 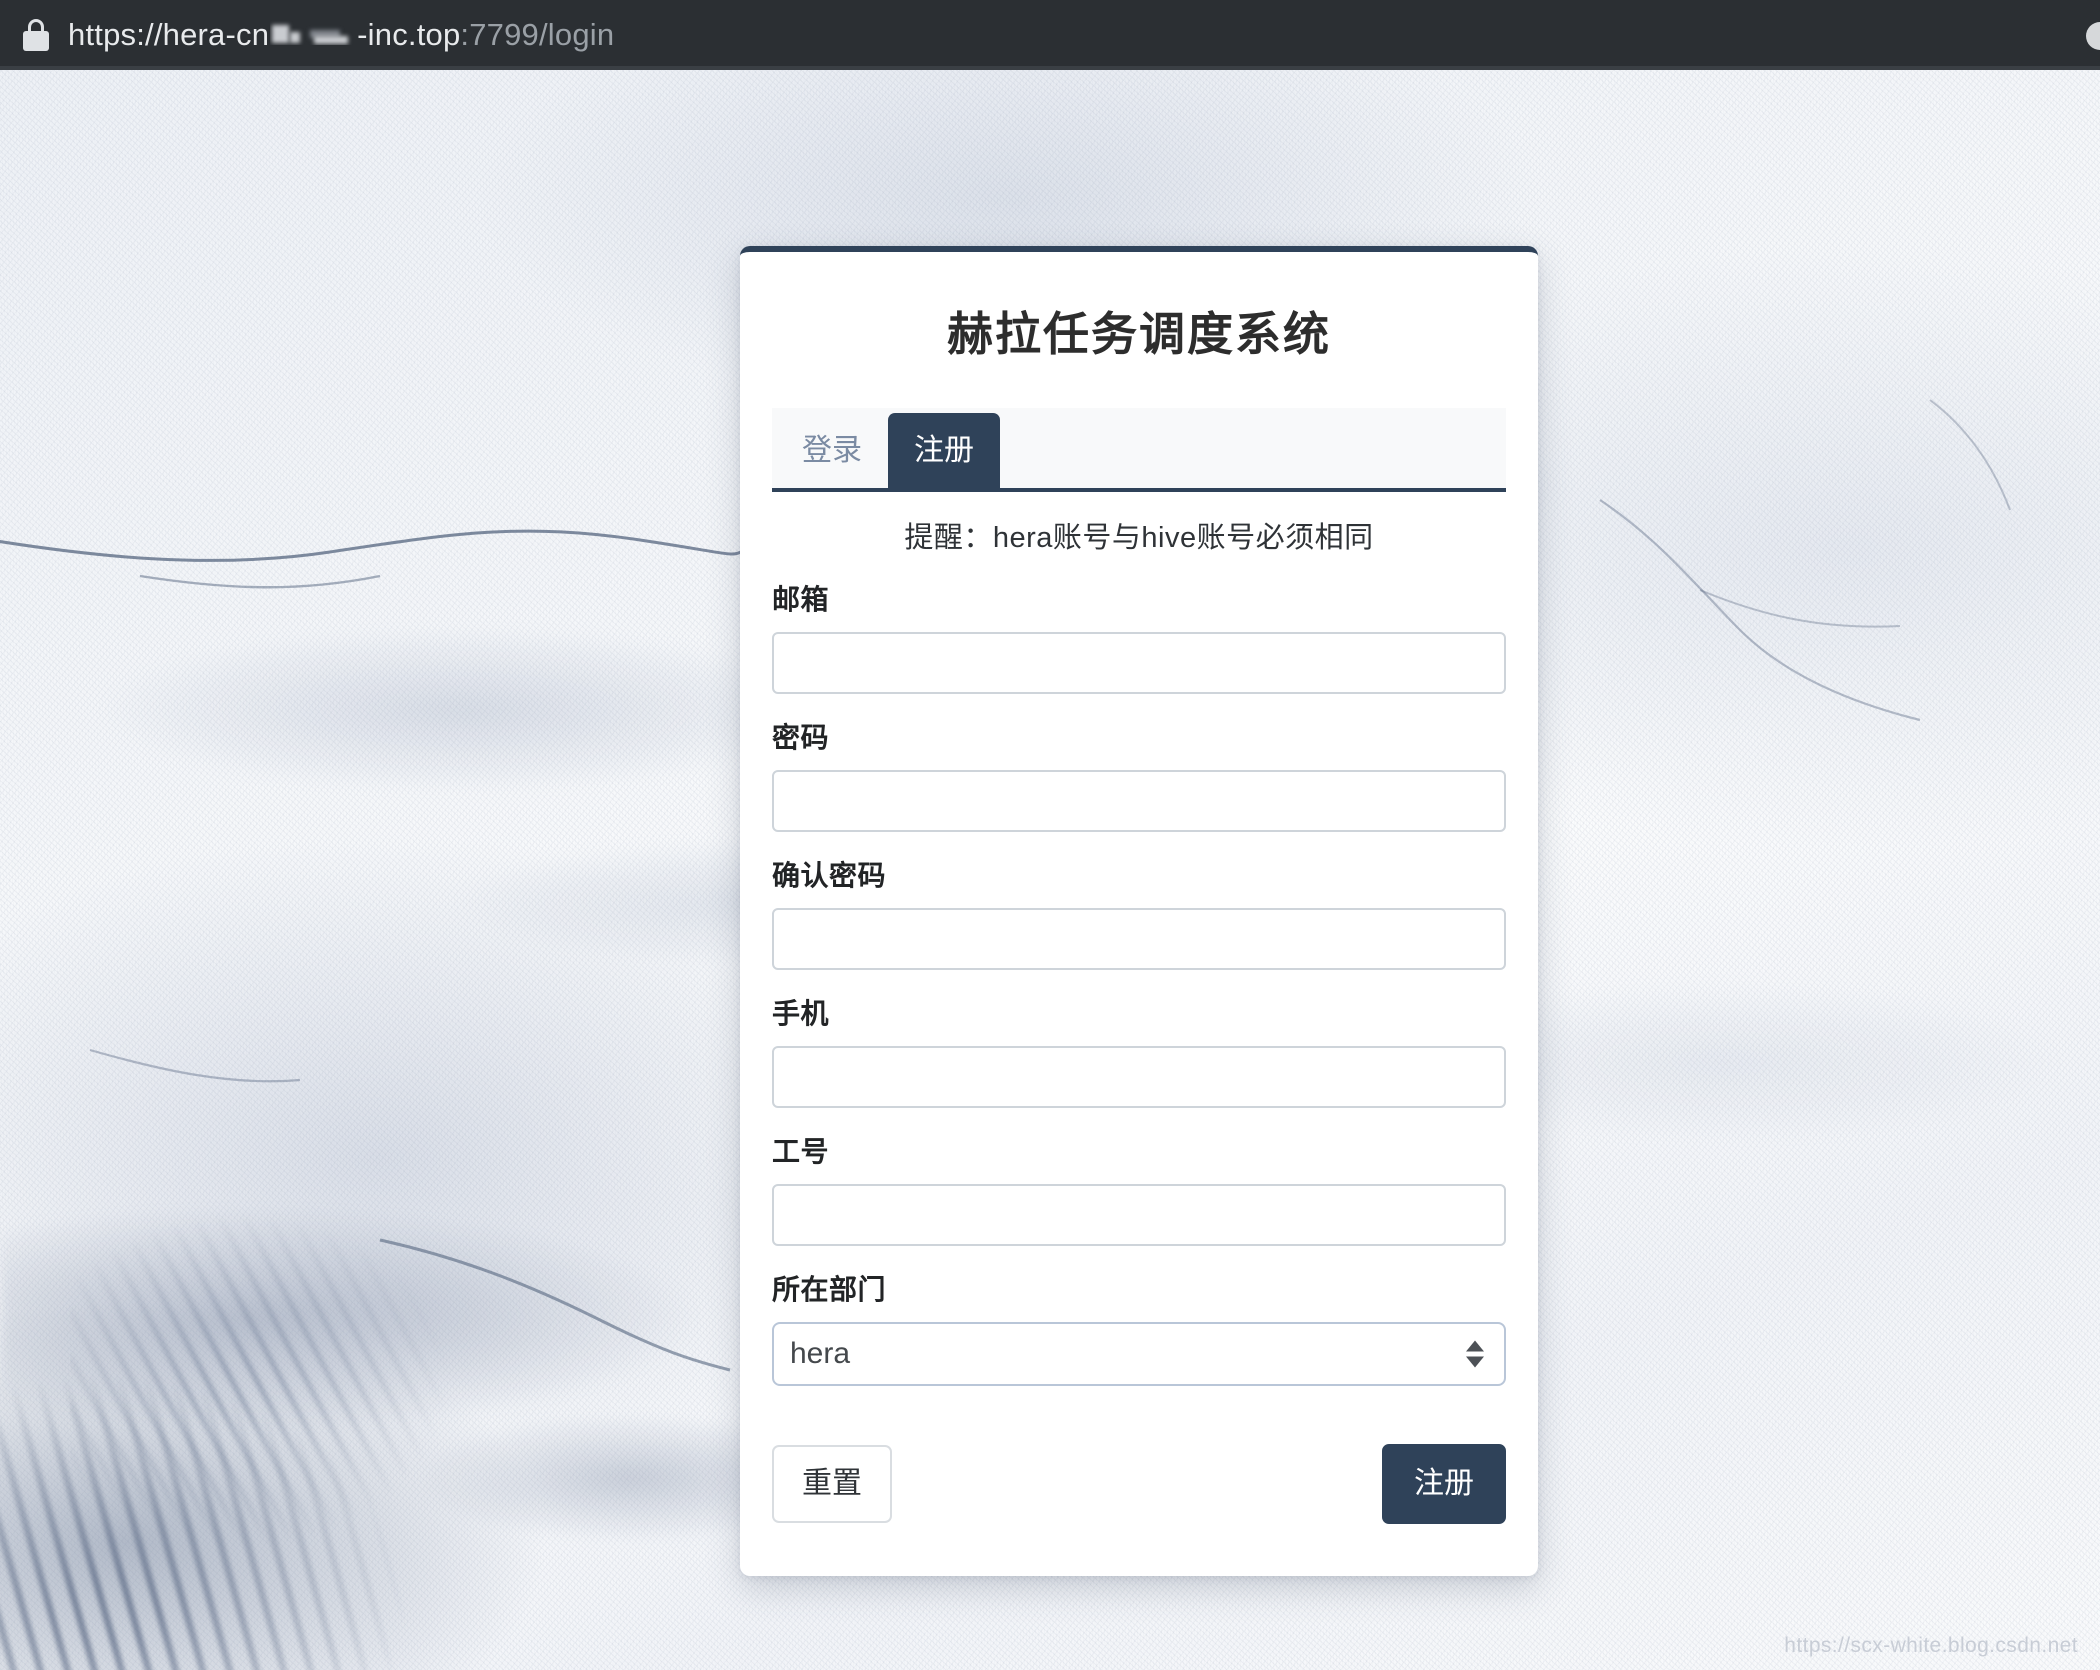 I want to click on field-label-department: 所在部门, so click(x=829, y=1289).